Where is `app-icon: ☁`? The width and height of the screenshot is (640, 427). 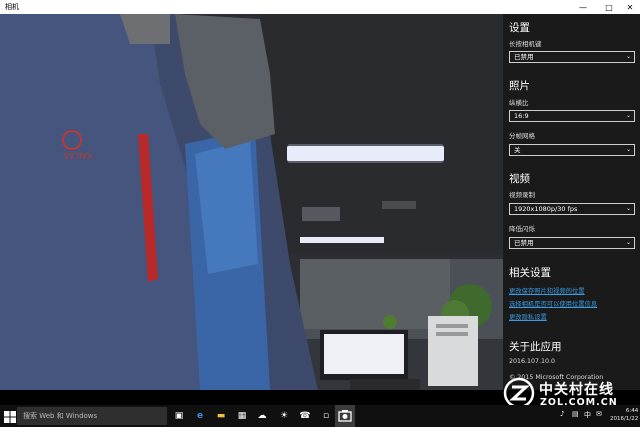 app-icon: ☁ is located at coordinates (262, 416).